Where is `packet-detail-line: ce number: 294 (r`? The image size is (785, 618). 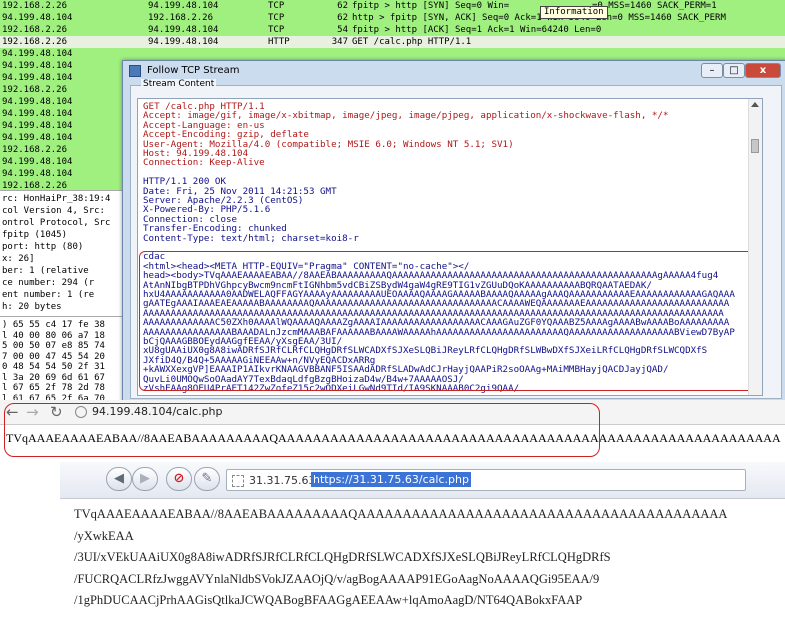
packet-detail-line: ce number: 294 (r is located at coordinates (48, 283).